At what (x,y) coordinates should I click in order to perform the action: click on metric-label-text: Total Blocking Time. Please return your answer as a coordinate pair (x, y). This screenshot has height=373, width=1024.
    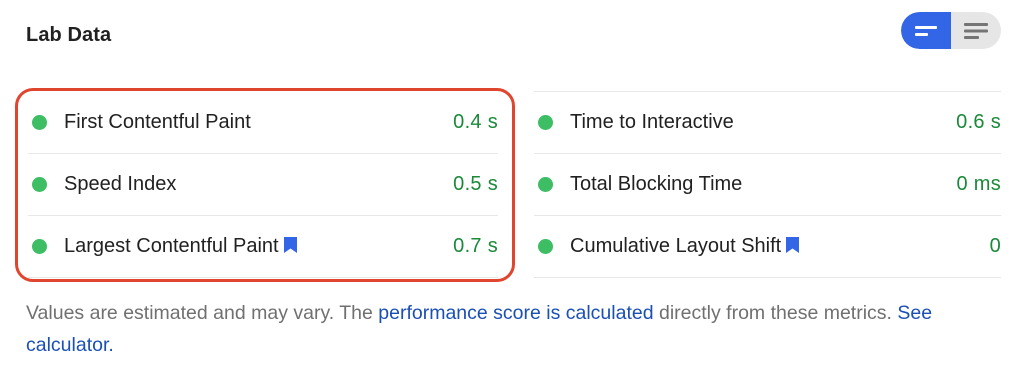
    Looking at the image, I should click on (656, 184).